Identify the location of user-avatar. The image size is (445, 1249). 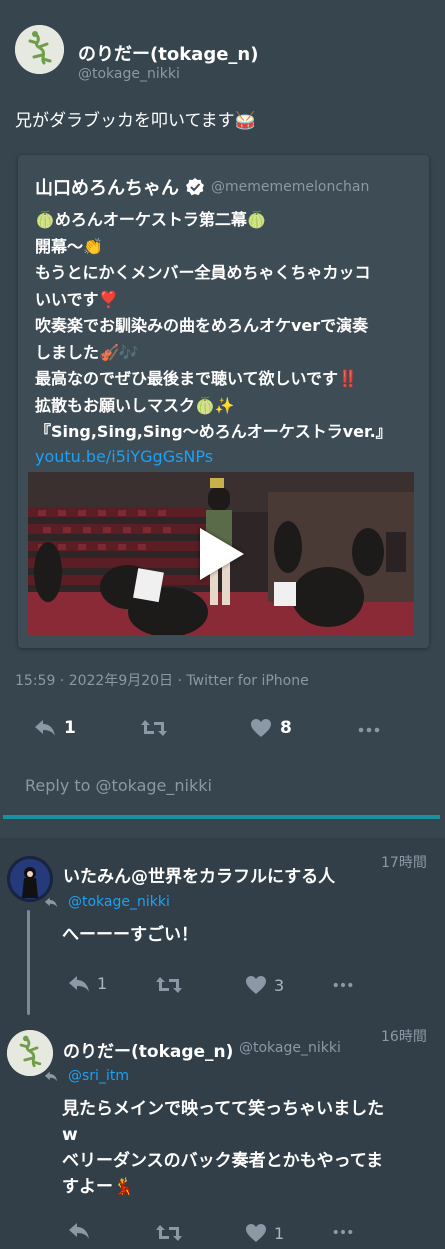
(39, 49).